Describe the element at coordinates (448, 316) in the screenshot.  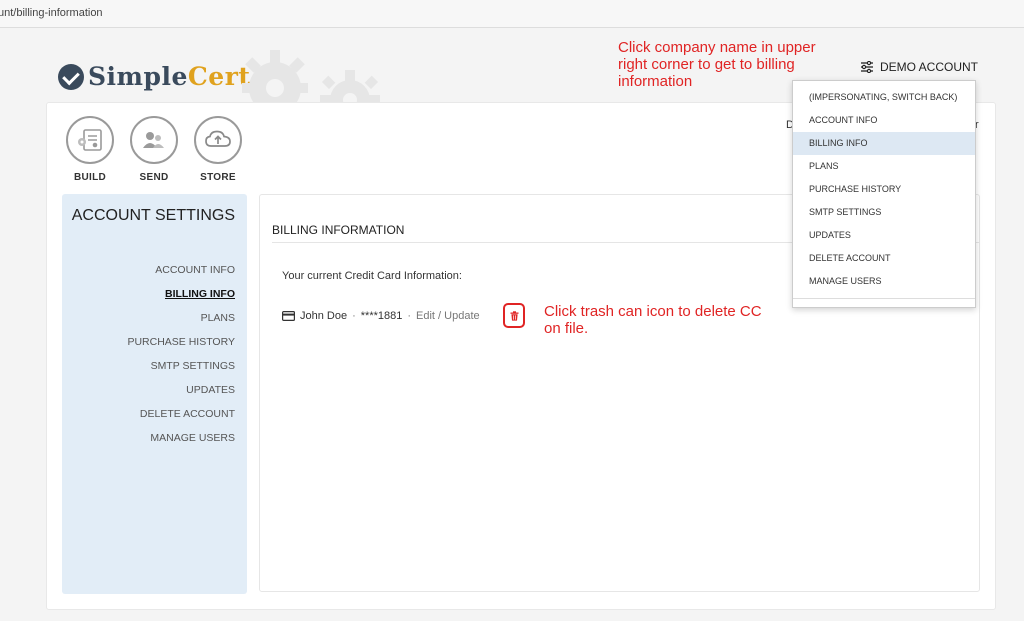
I see `edit-update-link: Edit / Update` at that location.